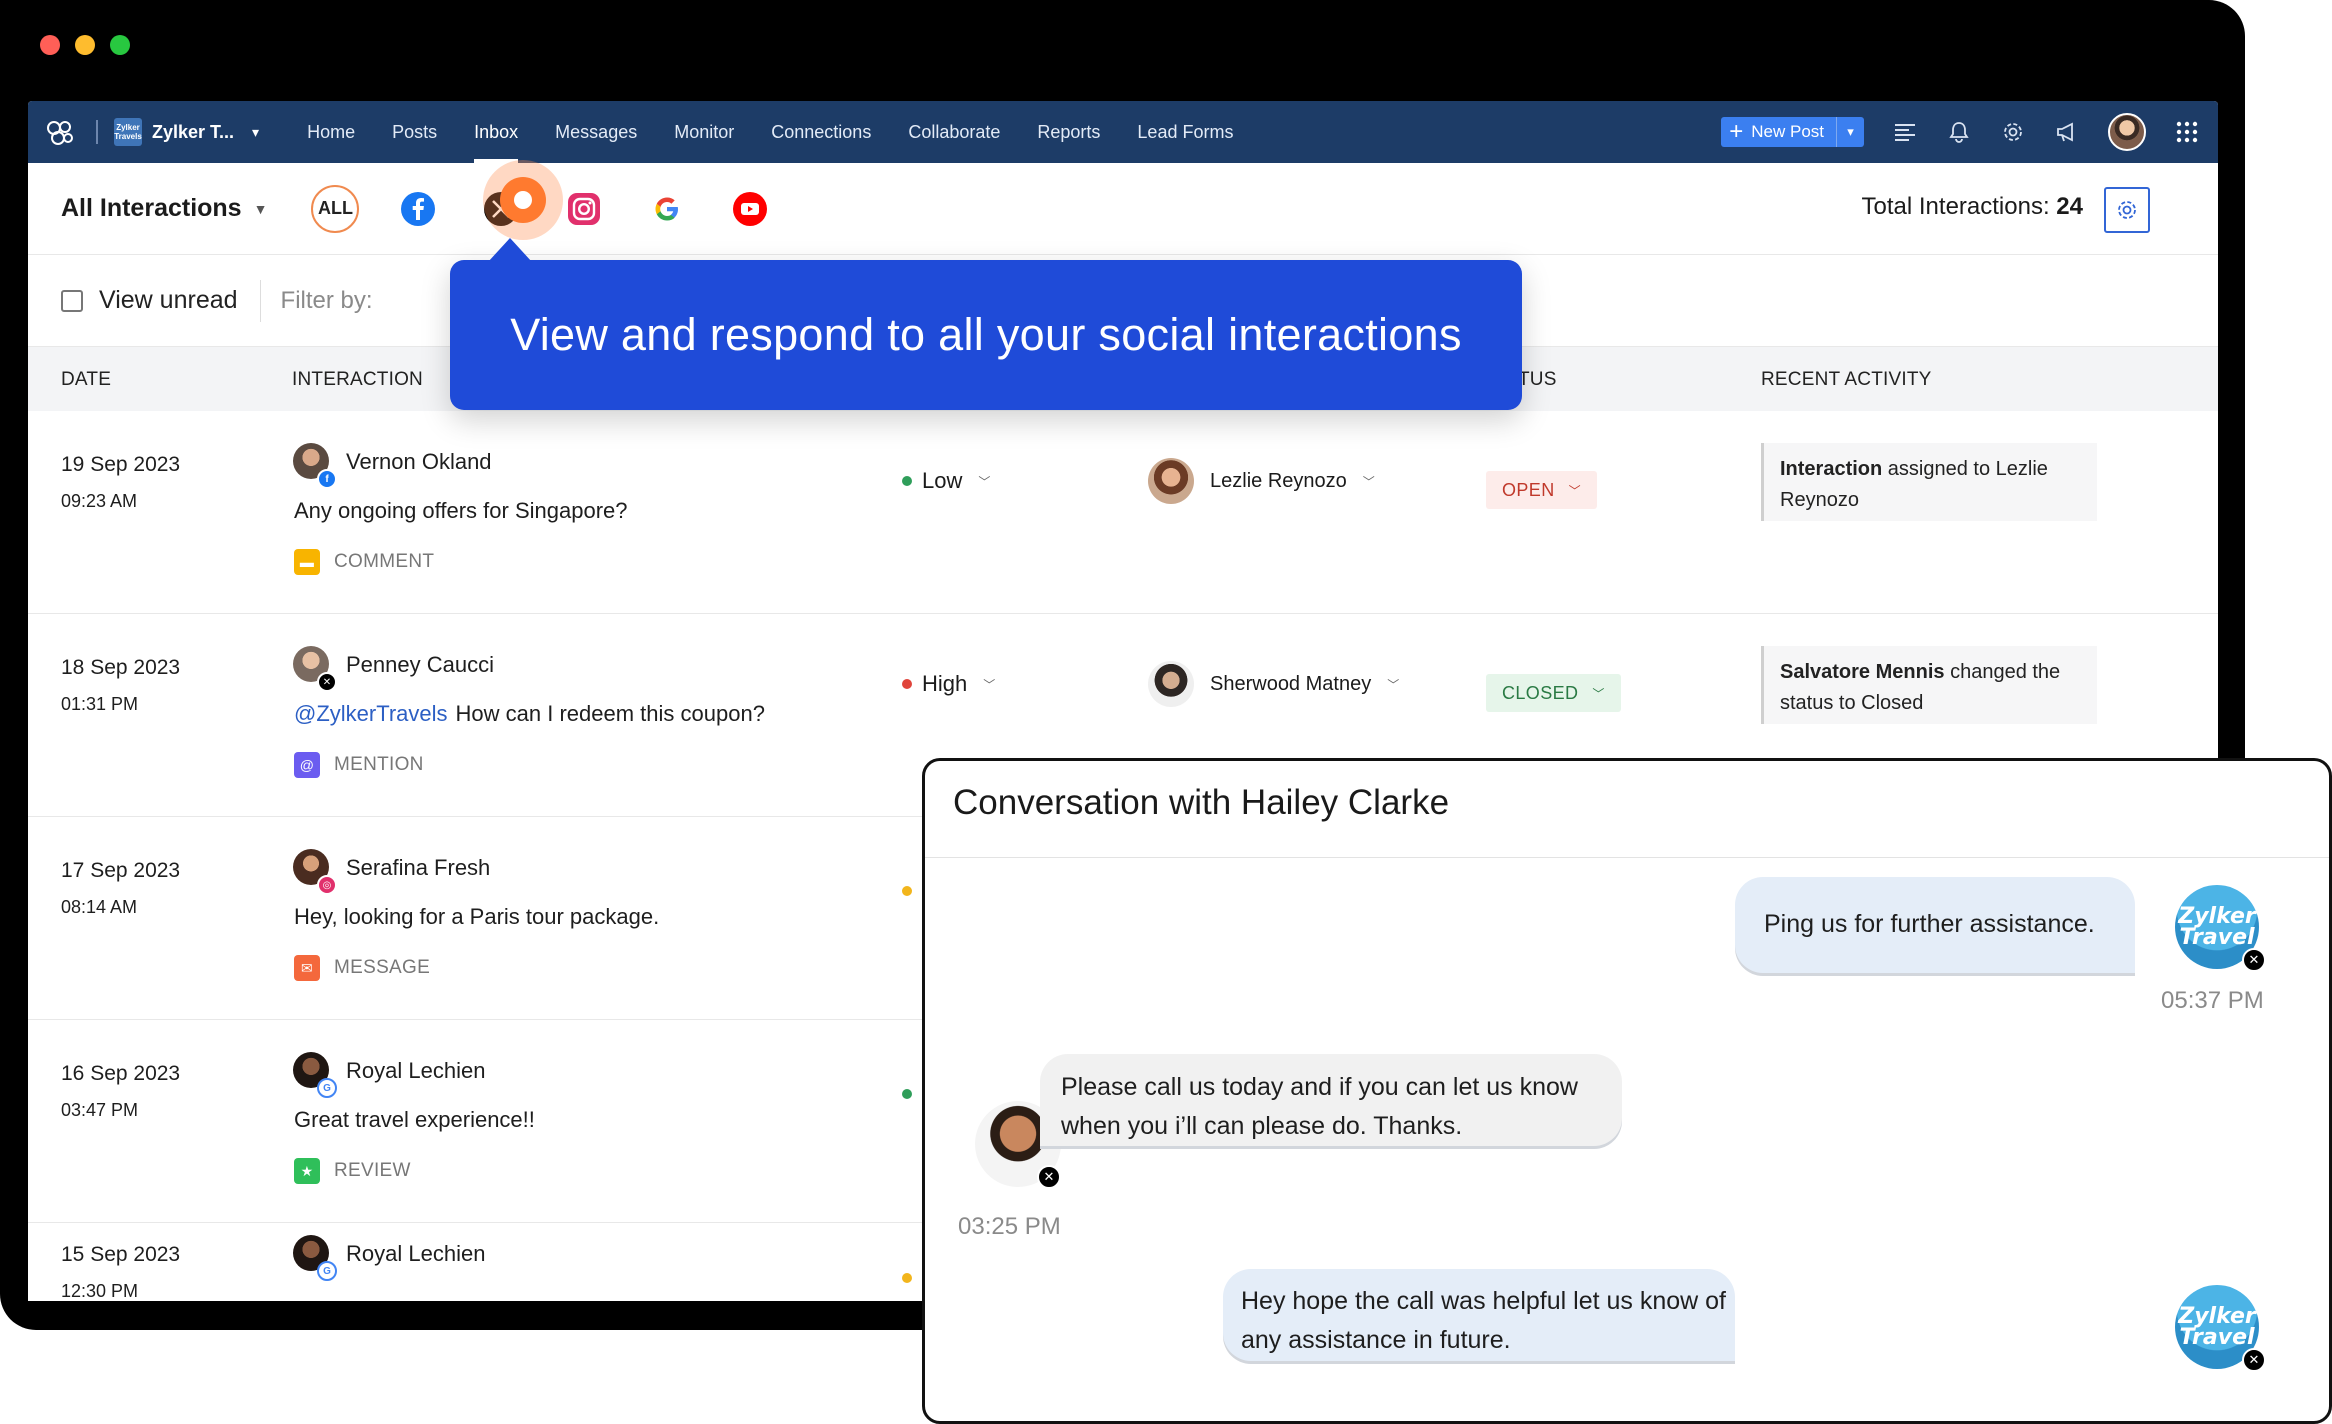 The image size is (2332, 1424). I want to click on avatar, so click(1171, 481).